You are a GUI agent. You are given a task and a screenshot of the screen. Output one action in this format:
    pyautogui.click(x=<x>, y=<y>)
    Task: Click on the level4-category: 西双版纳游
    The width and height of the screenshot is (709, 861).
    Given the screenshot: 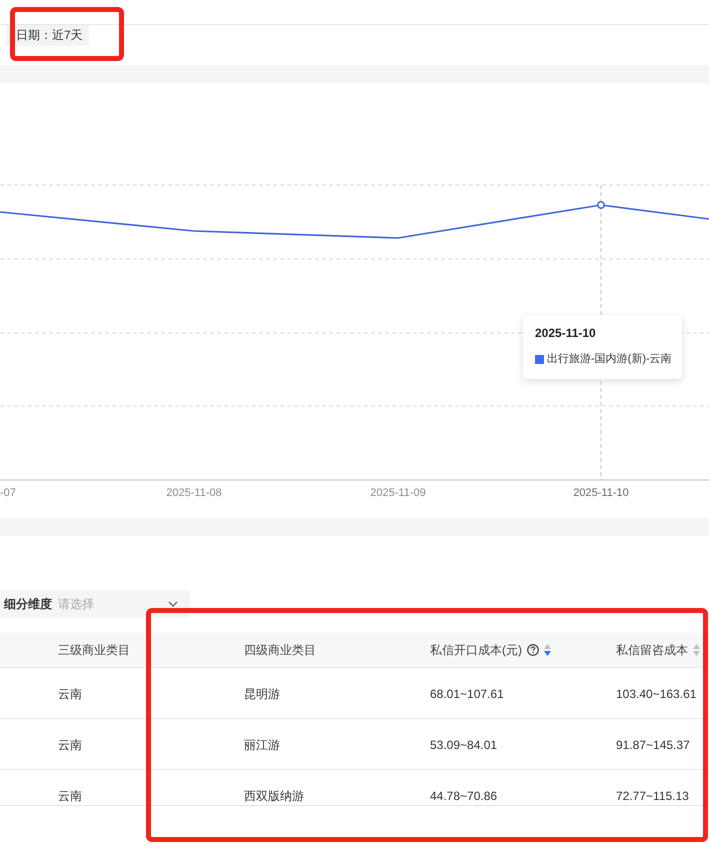 What is the action you would take?
    pyautogui.click(x=274, y=796)
    